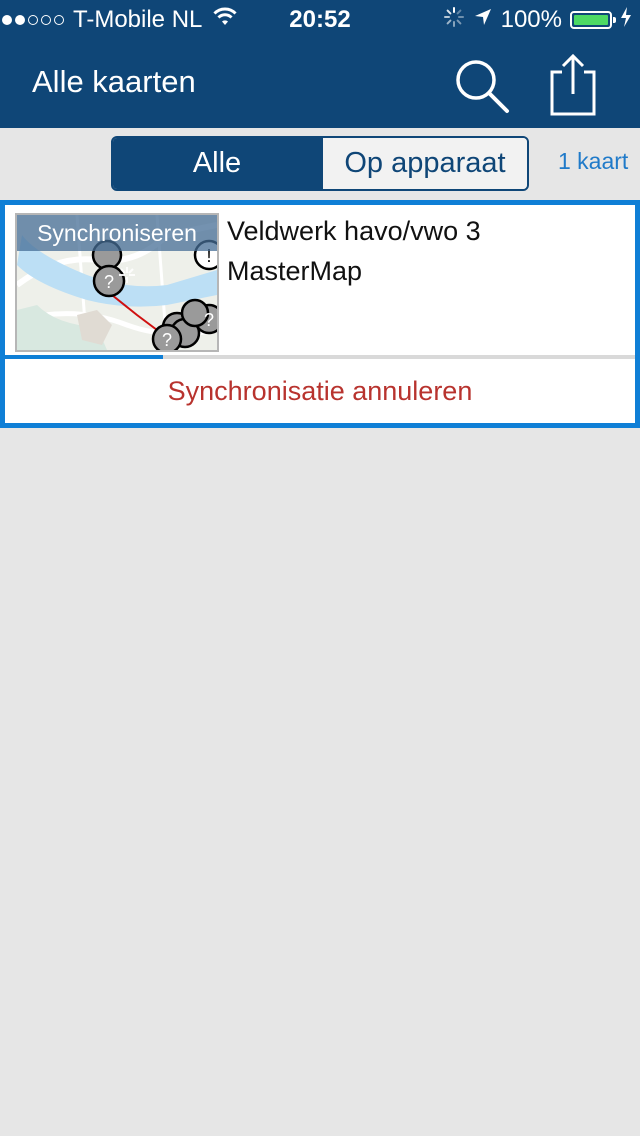 Image resolution: width=640 pixels, height=1136 pixels. What do you see at coordinates (593, 20) in the screenshot?
I see `battery-icon` at bounding box center [593, 20].